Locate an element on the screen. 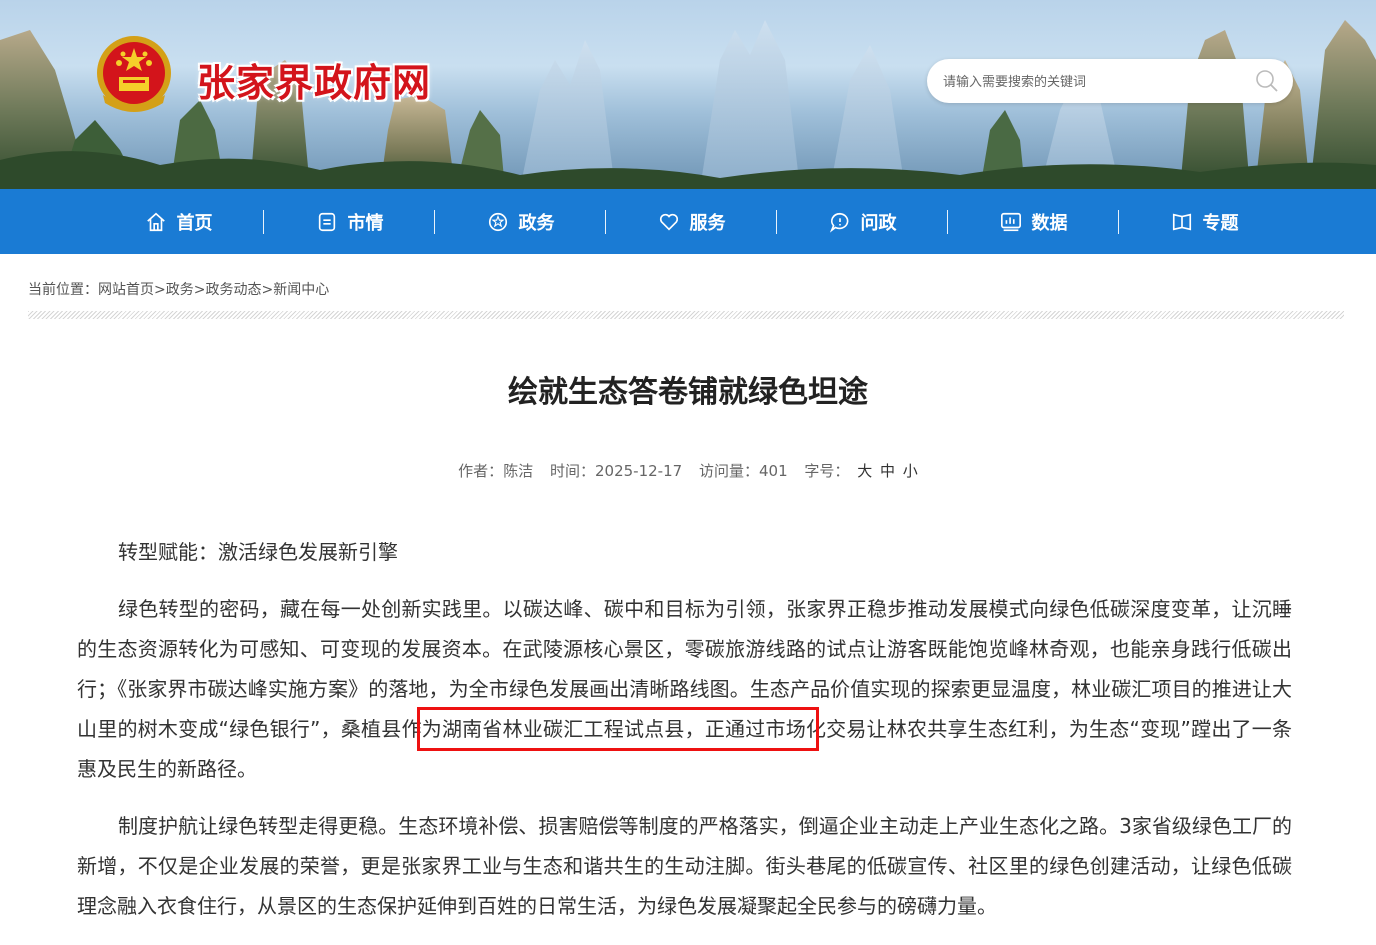 The height and width of the screenshot is (945, 1376). home-icon is located at coordinates (155, 221).